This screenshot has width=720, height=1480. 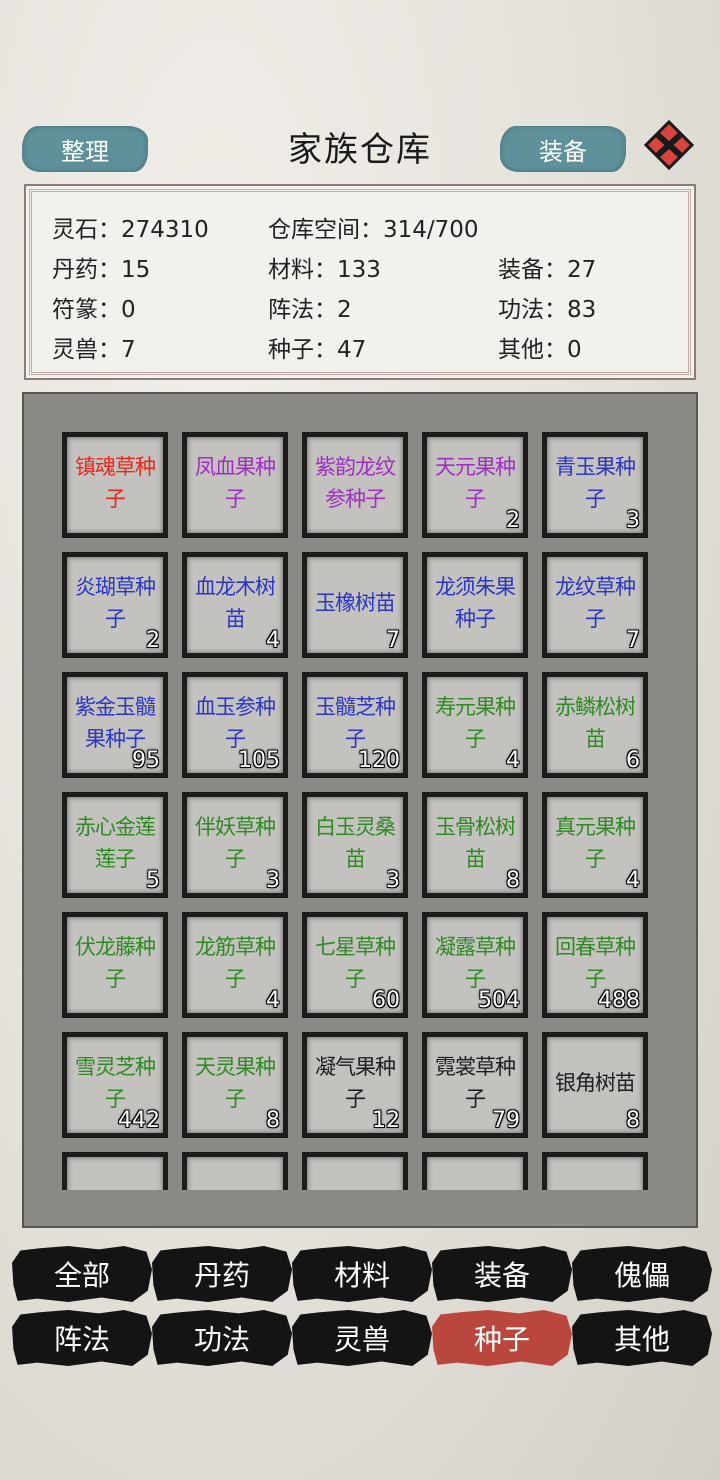 What do you see at coordinates (563, 149) in the screenshot?
I see `equip-button: 装备` at bounding box center [563, 149].